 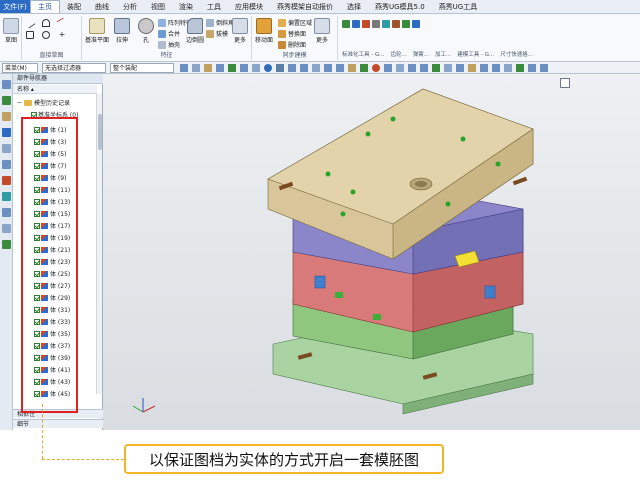 I want to click on part-navigator-icon, so click(x=6, y=116).